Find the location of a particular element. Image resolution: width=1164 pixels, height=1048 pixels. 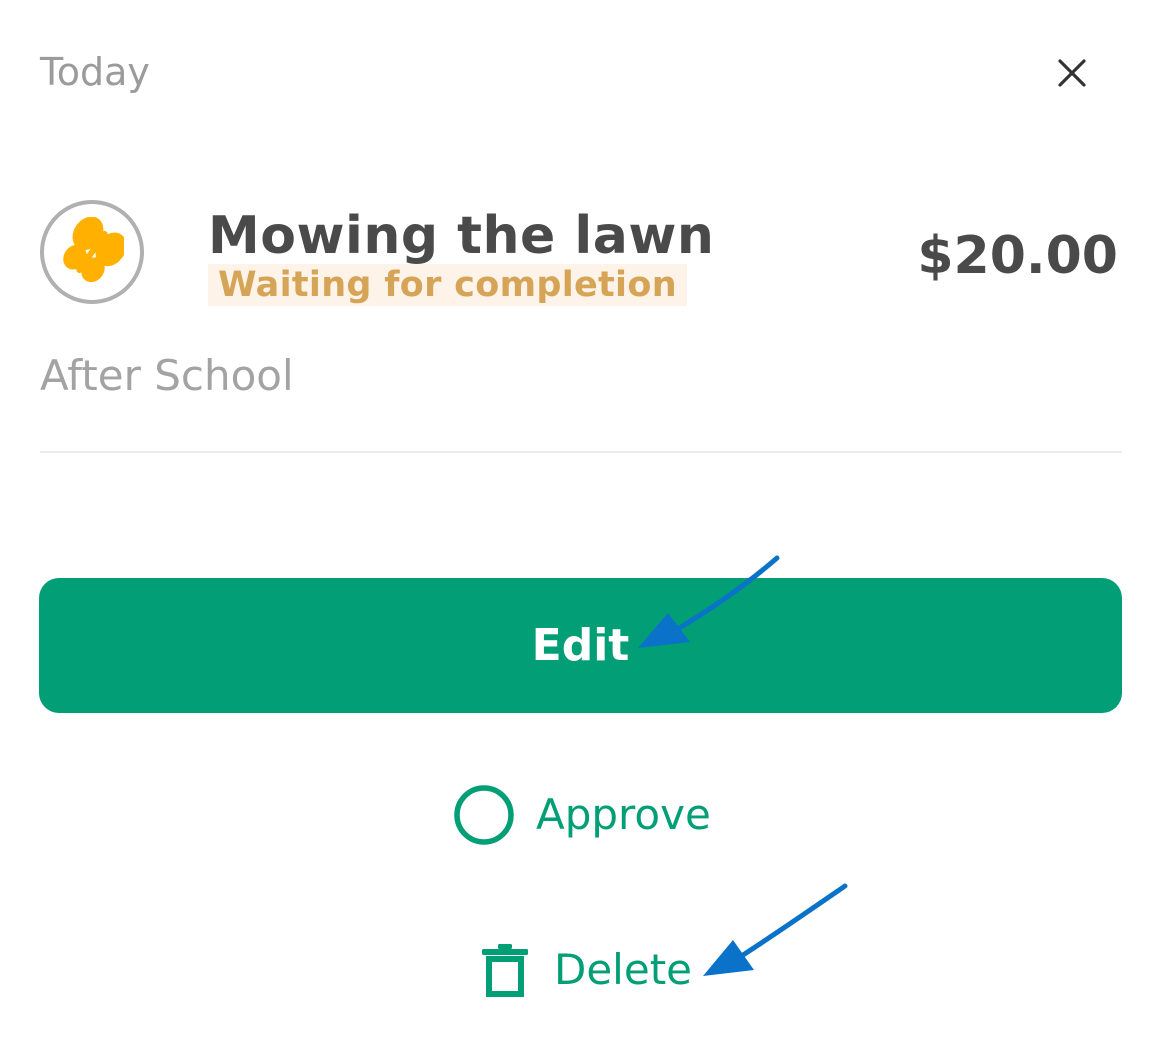

delete-label: Delete is located at coordinates (623, 969).